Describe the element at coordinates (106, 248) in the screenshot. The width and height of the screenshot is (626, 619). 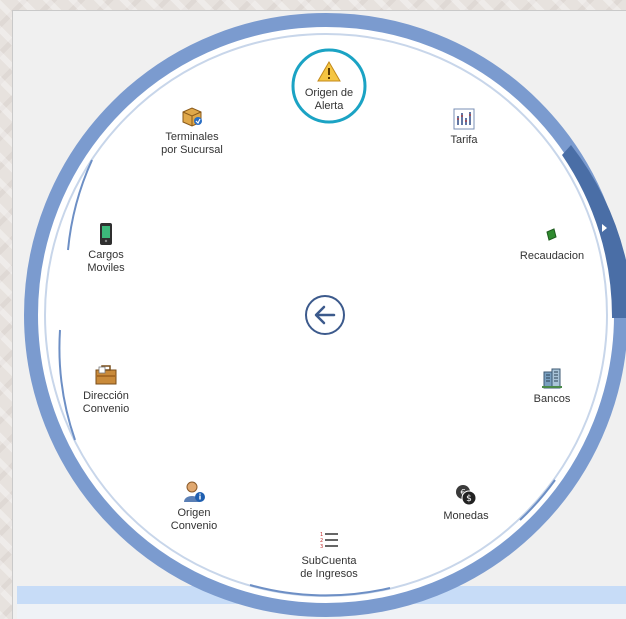
I see `menu-item-cargos-moviles: Cargos Moviles` at that location.